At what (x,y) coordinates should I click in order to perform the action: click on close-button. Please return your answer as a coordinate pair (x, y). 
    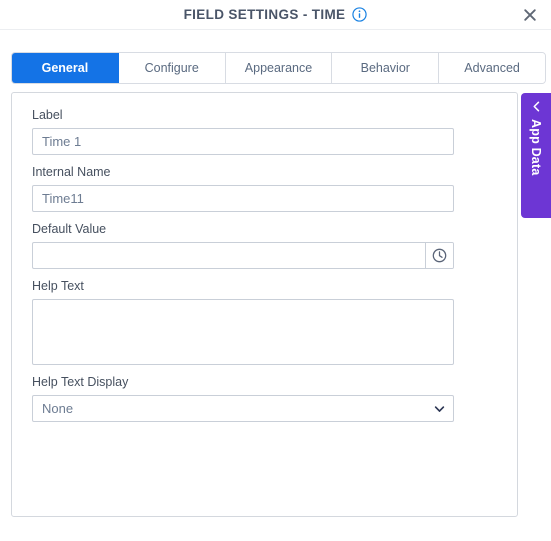
    Looking at the image, I should click on (530, 15).